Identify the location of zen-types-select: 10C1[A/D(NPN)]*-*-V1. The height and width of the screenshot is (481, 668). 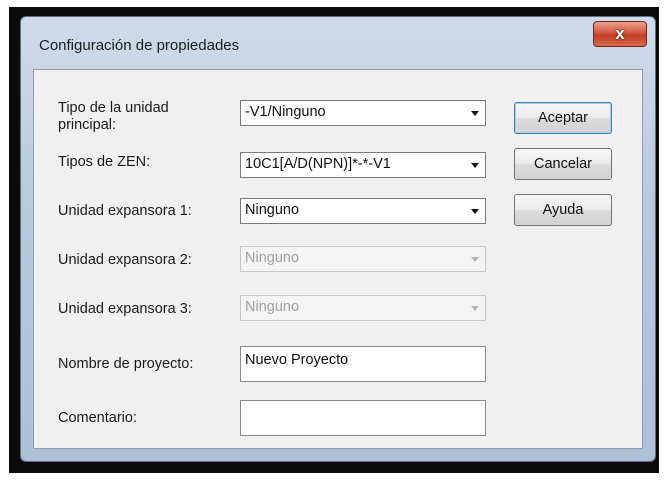
(363, 165).